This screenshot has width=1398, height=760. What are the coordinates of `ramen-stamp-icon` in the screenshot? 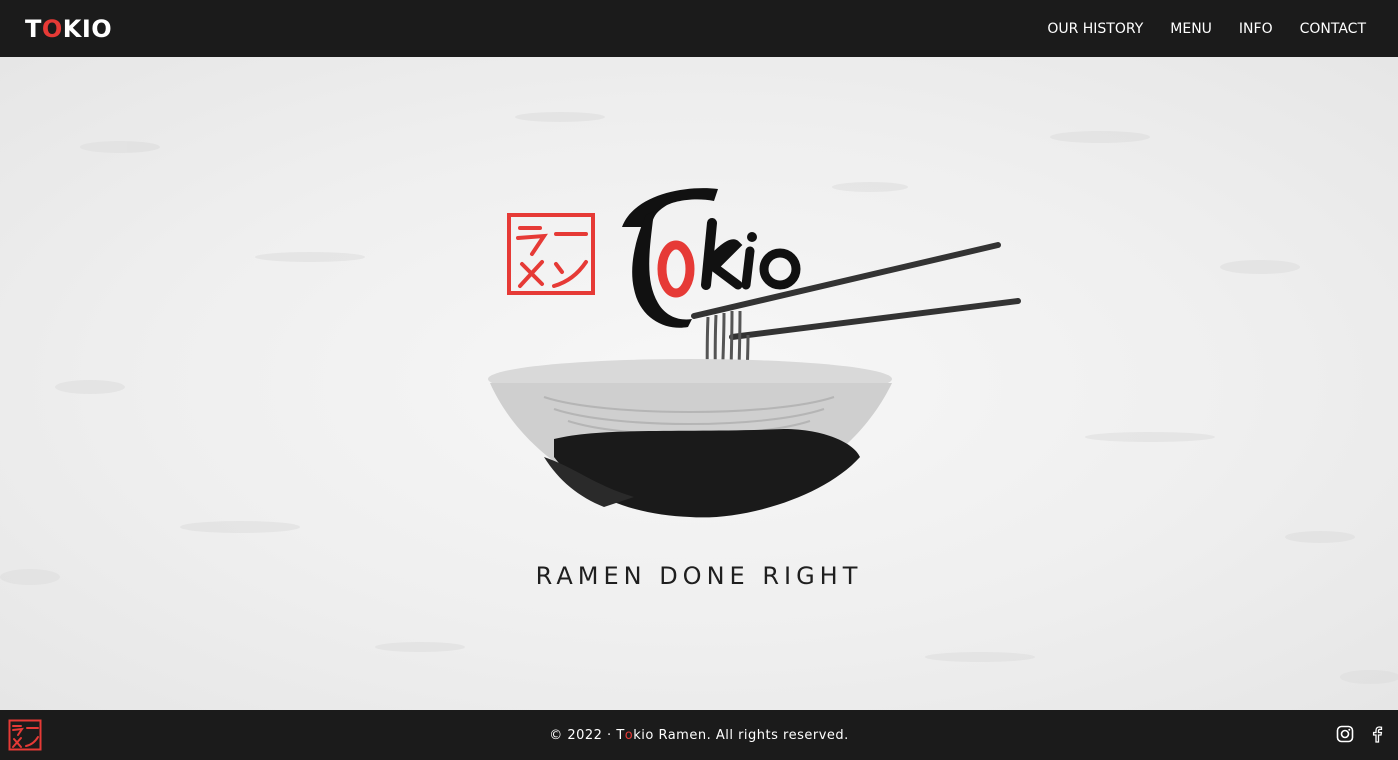 It's located at (551, 254).